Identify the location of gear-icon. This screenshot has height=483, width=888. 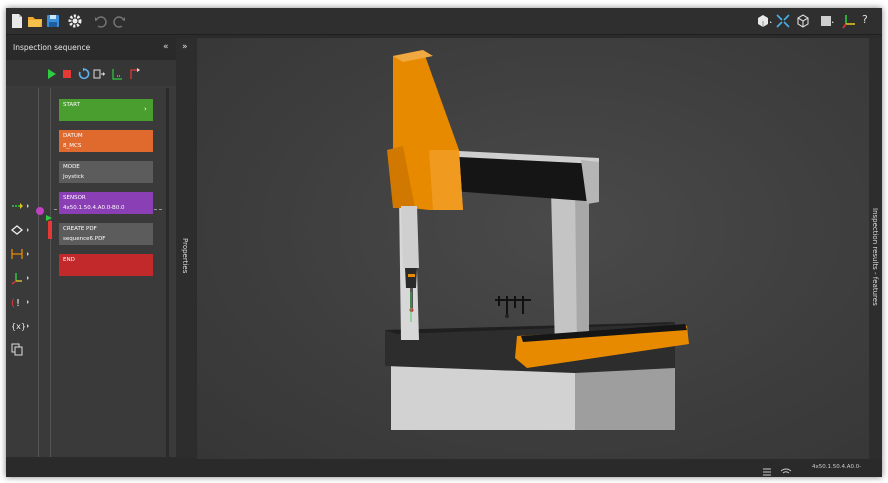
(75, 21).